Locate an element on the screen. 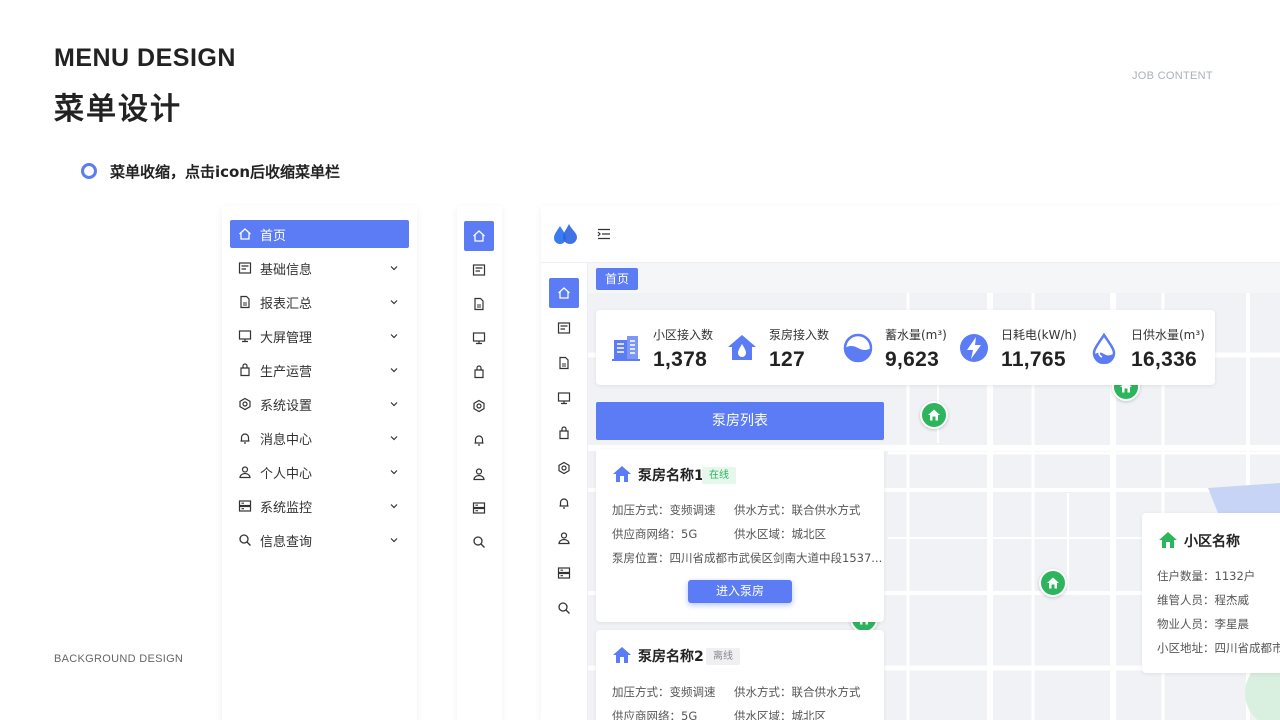 This screenshot has height=720, width=1280. search-icon is located at coordinates (564, 608).